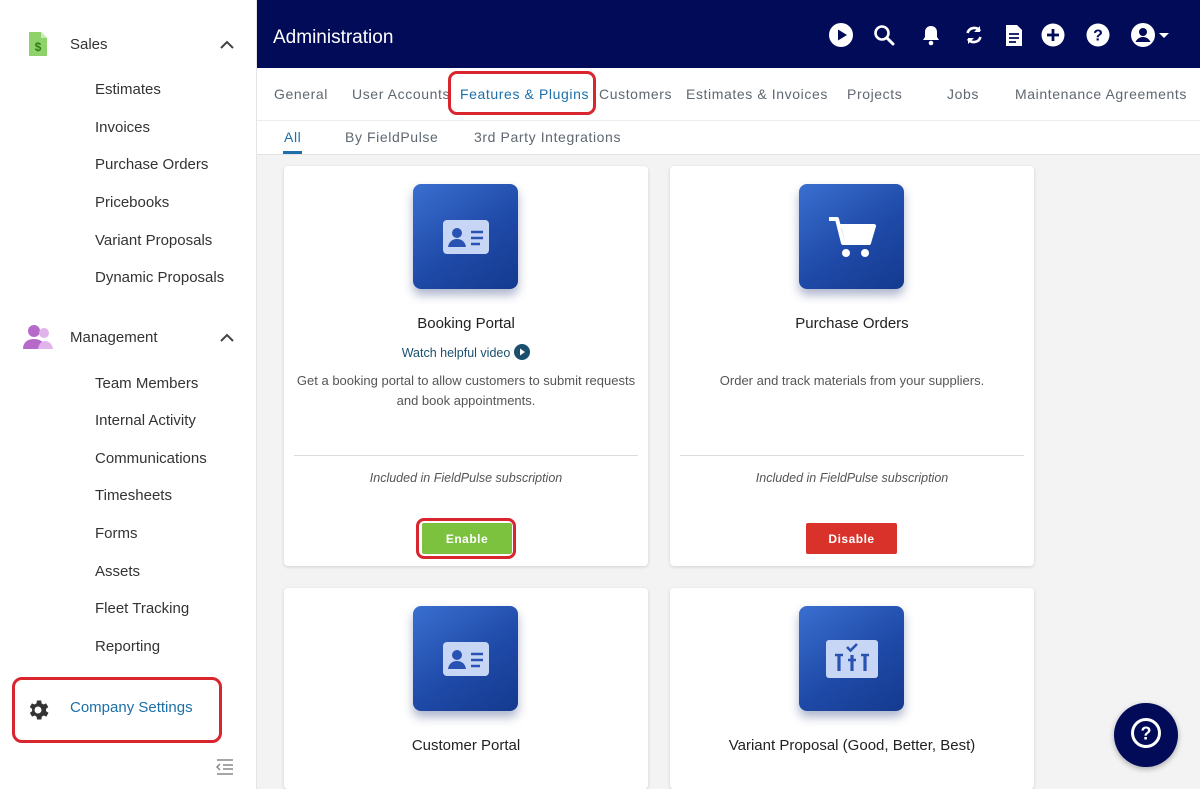 This screenshot has width=1200, height=789. I want to click on subtab-all: All, so click(292, 137).